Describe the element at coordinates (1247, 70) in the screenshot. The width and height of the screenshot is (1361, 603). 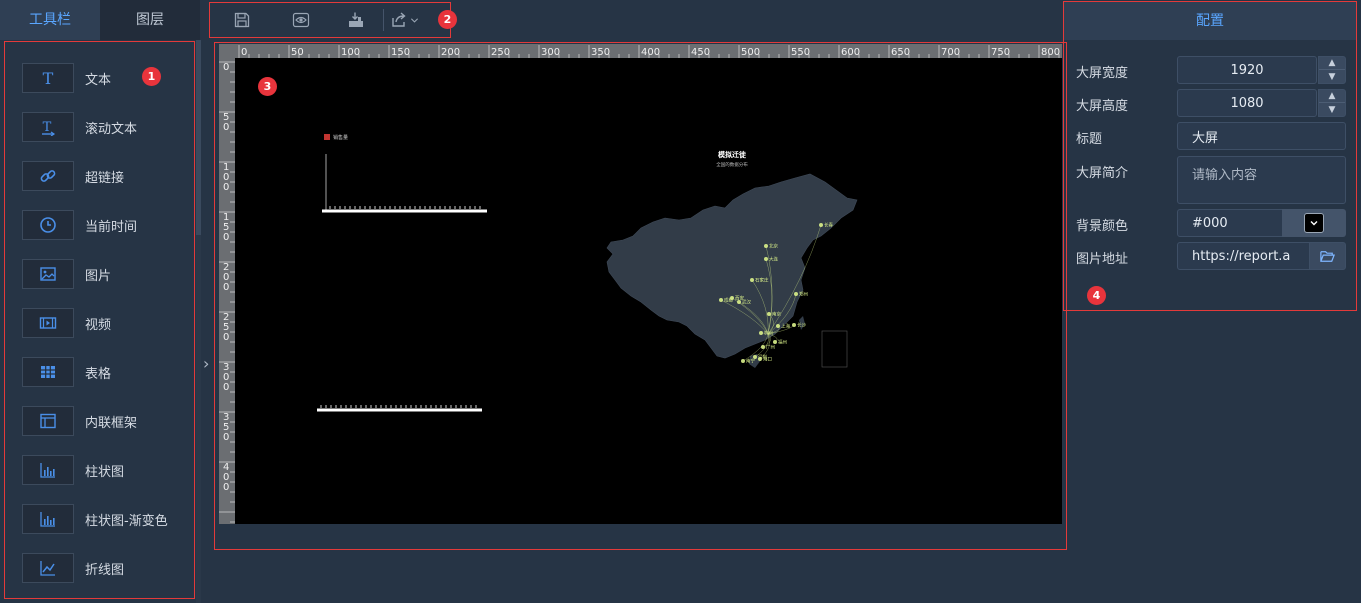
I see `screen-width-input` at that location.